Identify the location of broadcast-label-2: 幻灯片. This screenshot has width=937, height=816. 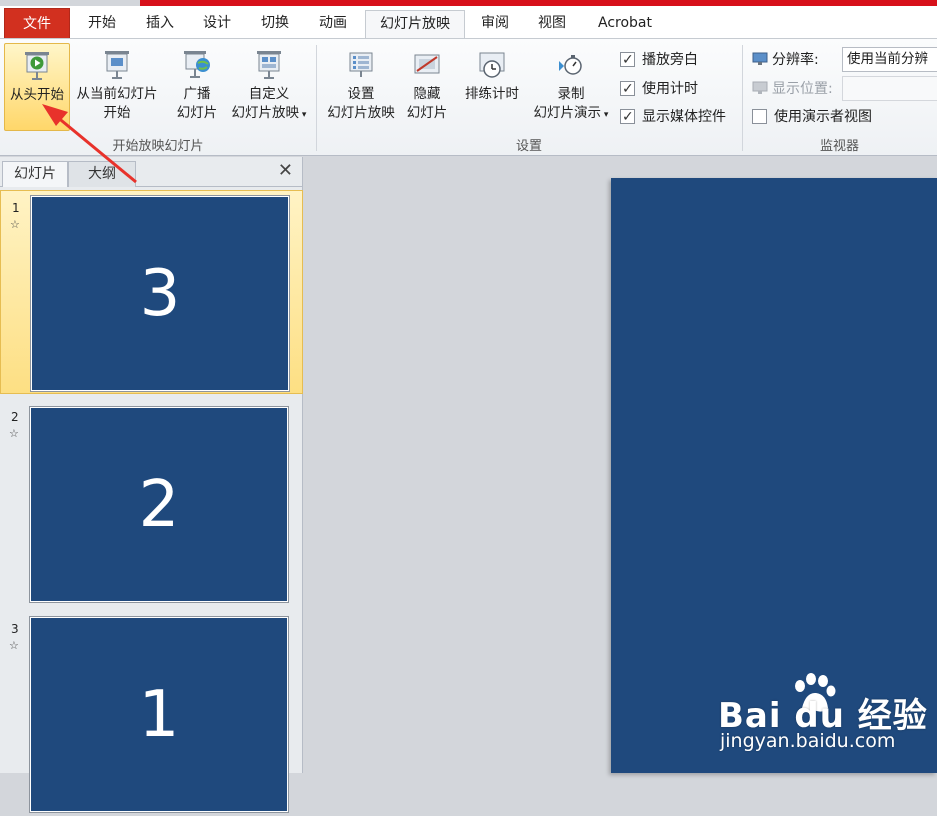
(197, 113).